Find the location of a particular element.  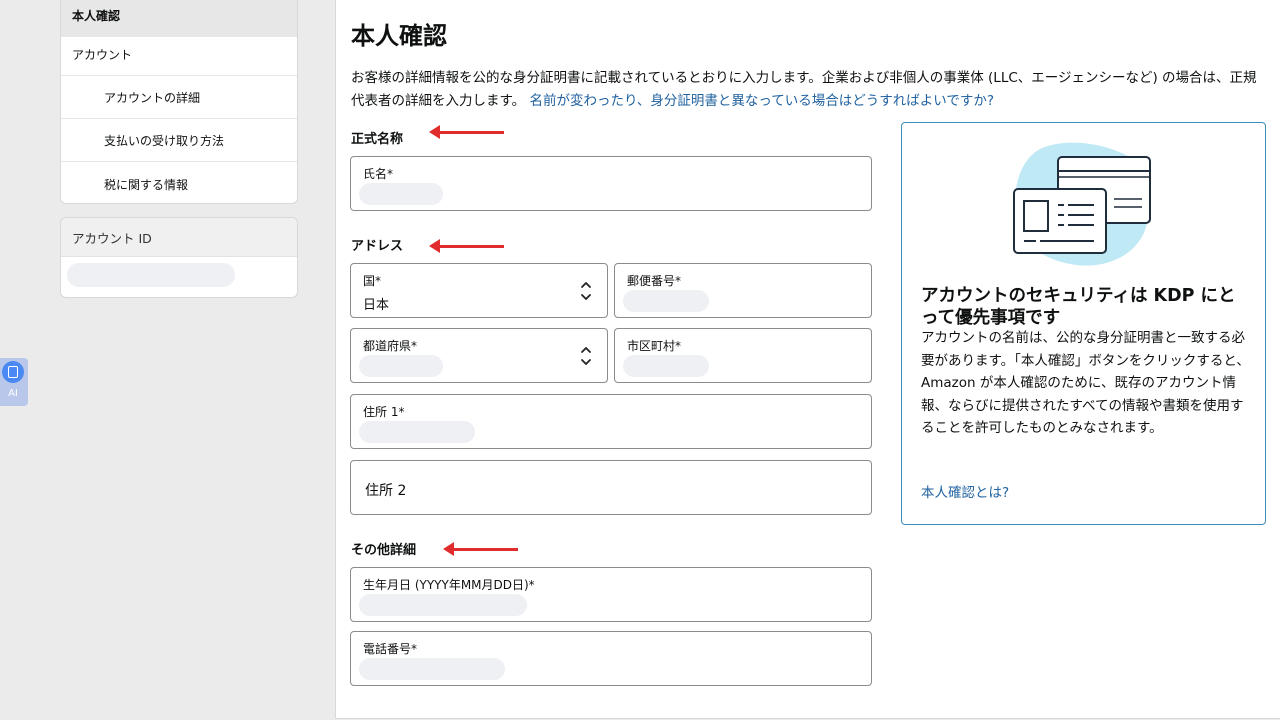

account-id-panel: アカウント ID is located at coordinates (179, 257).